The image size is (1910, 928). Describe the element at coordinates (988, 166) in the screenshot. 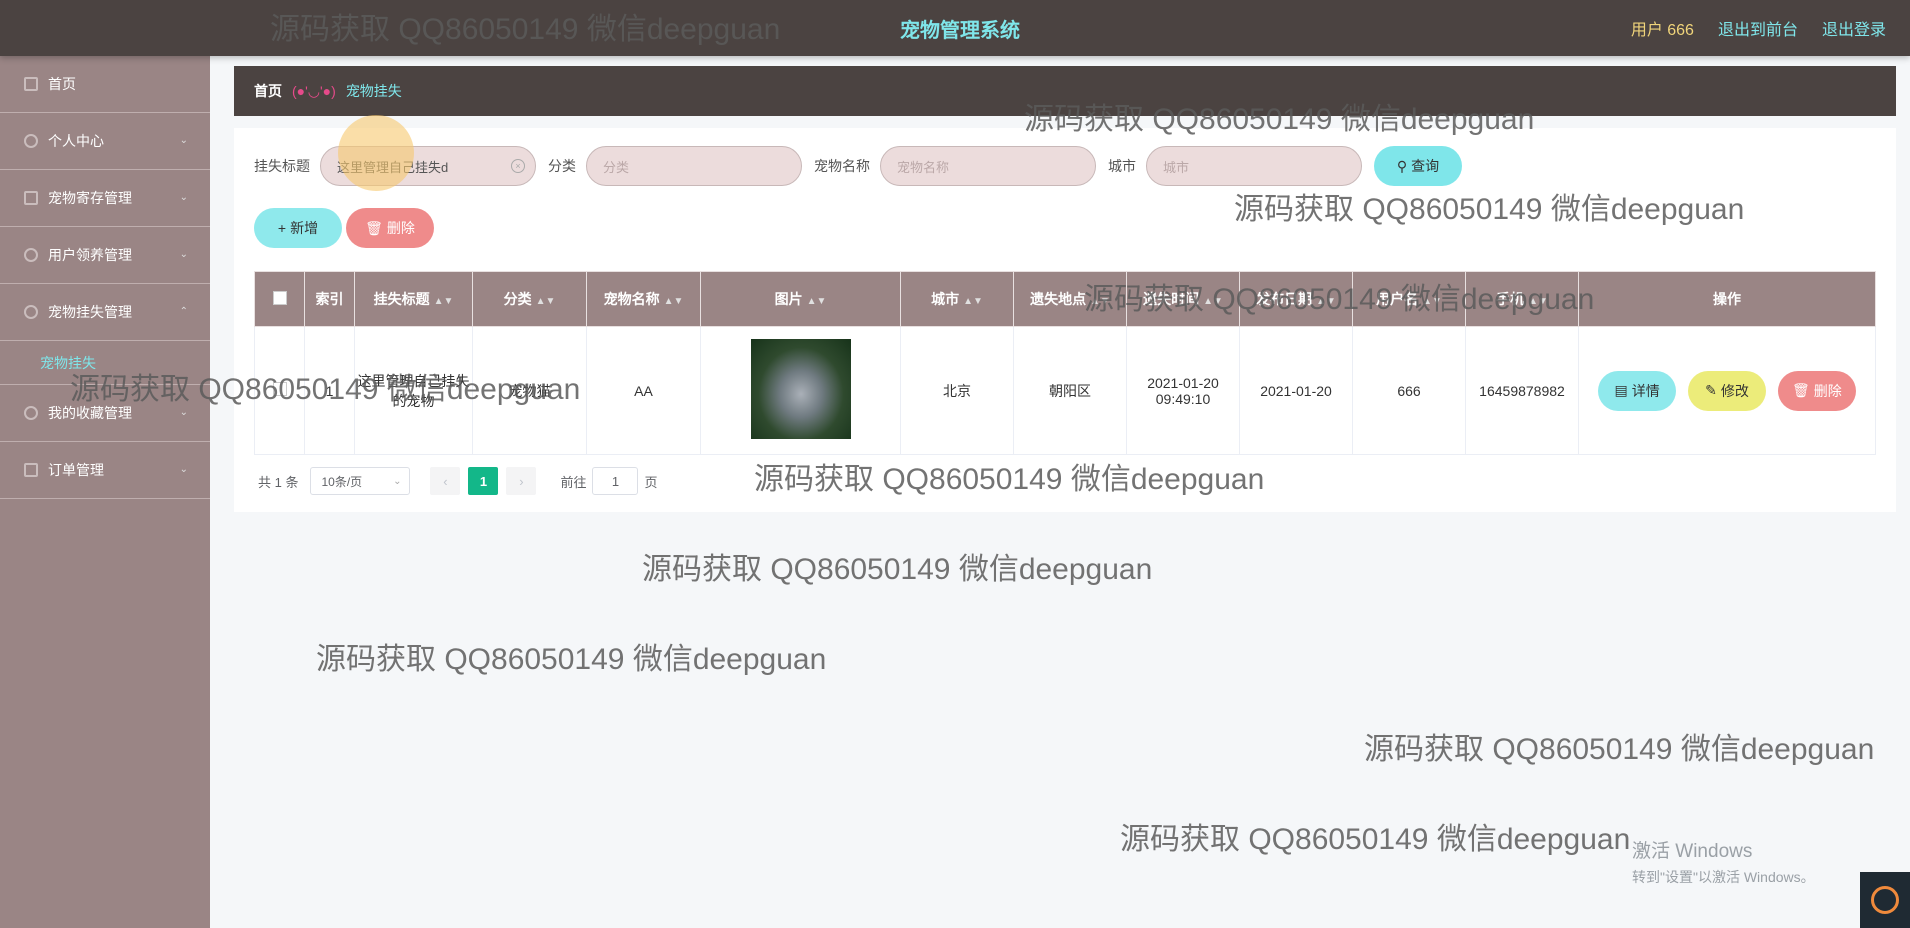

I see `pet-name-filter-input: 宠物名称` at that location.